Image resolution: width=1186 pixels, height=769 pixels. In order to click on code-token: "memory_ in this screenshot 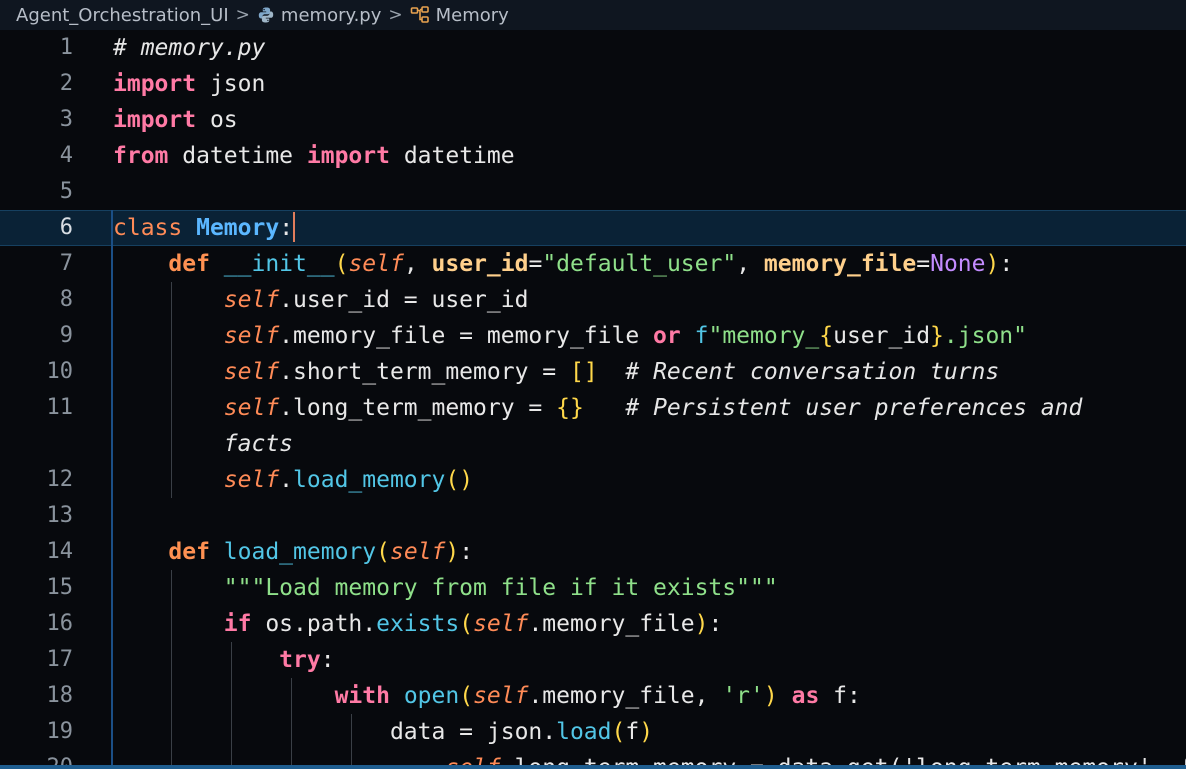, I will do `click(764, 336)`.